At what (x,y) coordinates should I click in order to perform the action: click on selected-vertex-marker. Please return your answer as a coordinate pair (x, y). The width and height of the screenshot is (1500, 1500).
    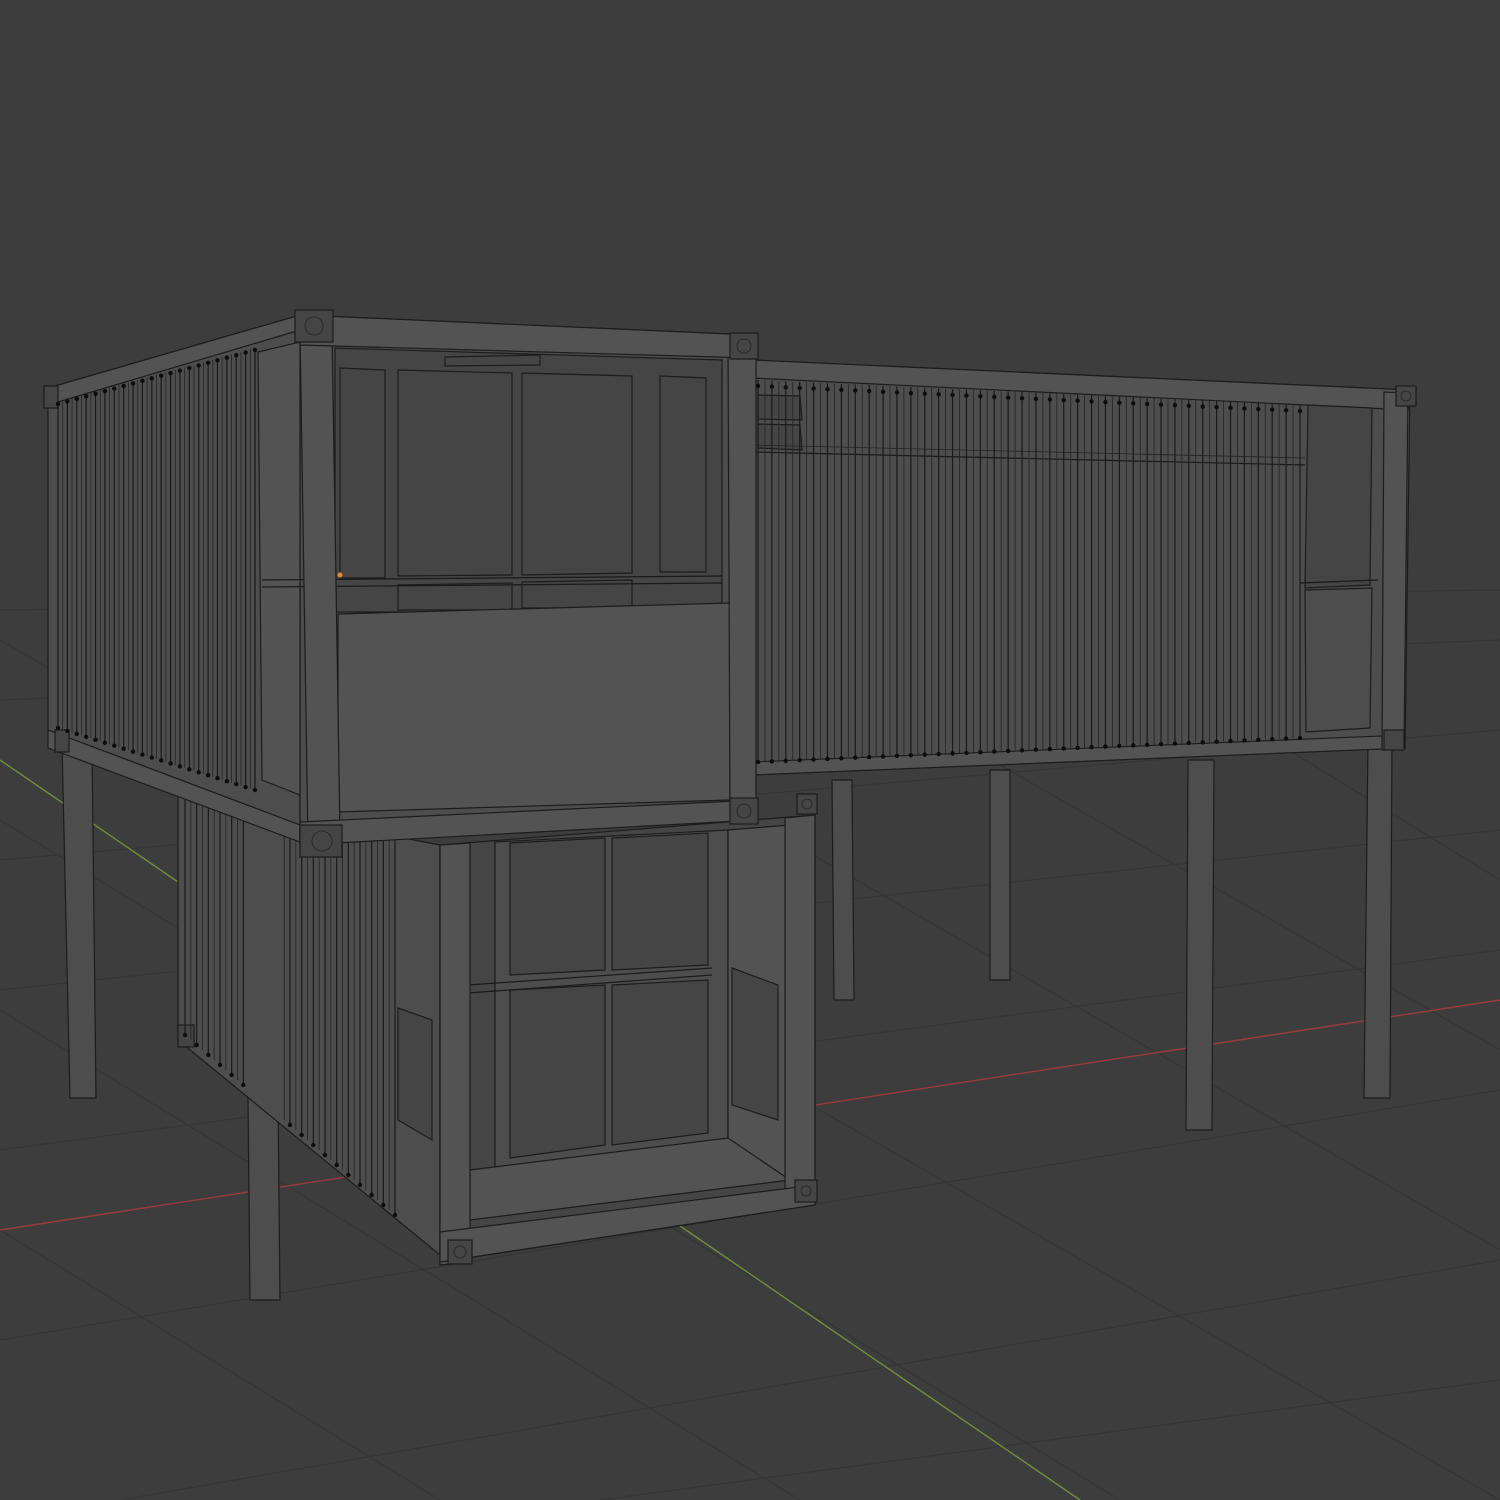
    Looking at the image, I should click on (340, 575).